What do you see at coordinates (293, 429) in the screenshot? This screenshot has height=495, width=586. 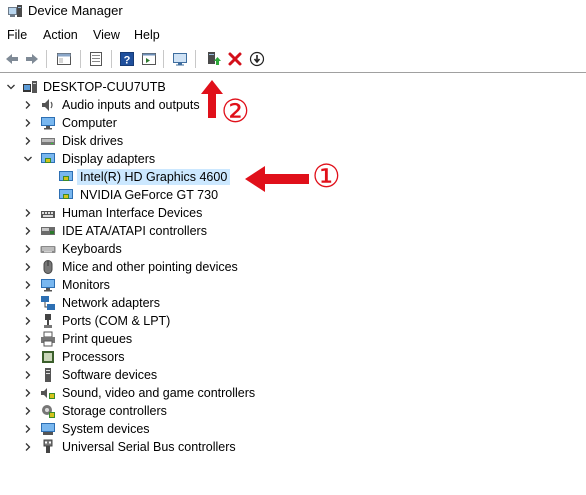 I see `tree-item-system-devices: System devices` at bounding box center [293, 429].